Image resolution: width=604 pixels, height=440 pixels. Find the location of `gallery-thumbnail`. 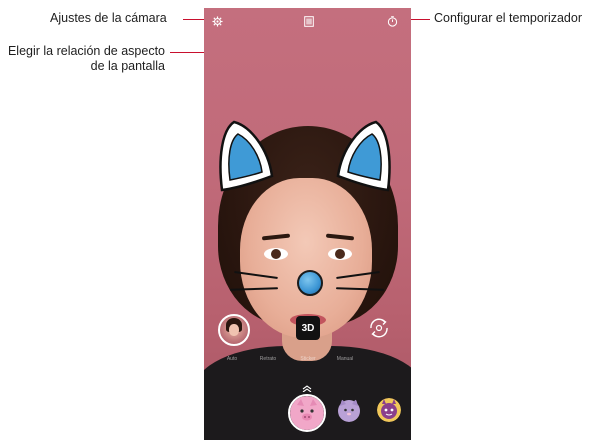

gallery-thumbnail is located at coordinates (234, 330).